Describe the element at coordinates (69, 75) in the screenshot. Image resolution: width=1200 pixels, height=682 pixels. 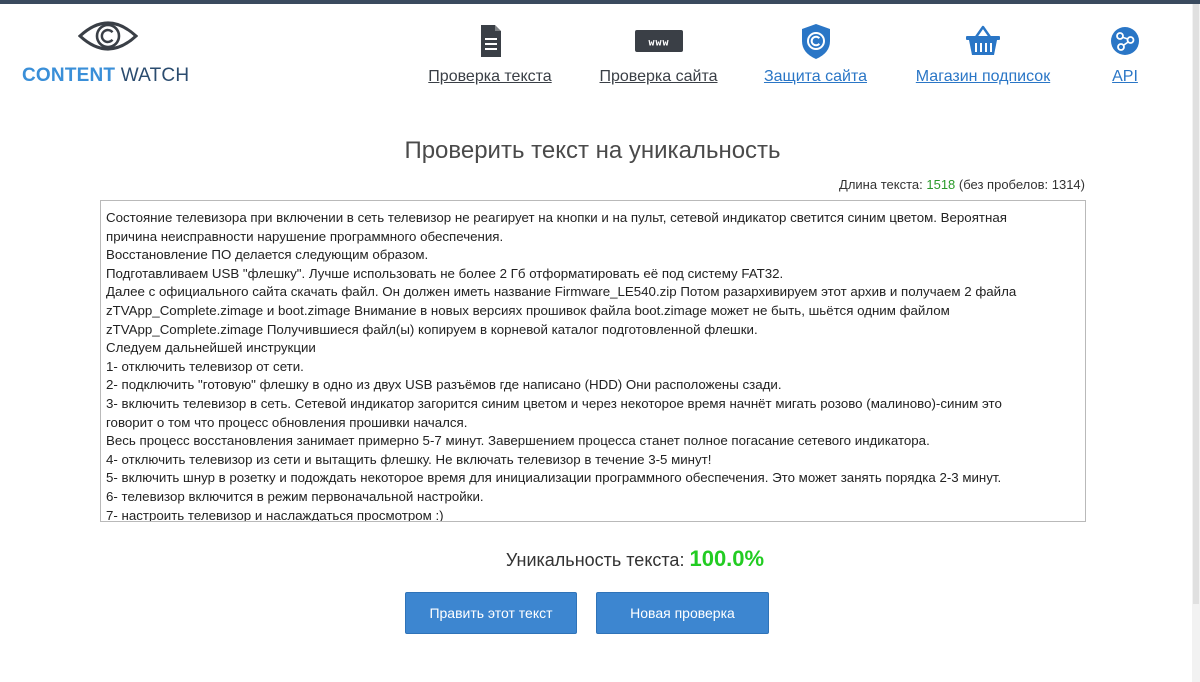
I see `logo-text-content: CONTENT` at that location.